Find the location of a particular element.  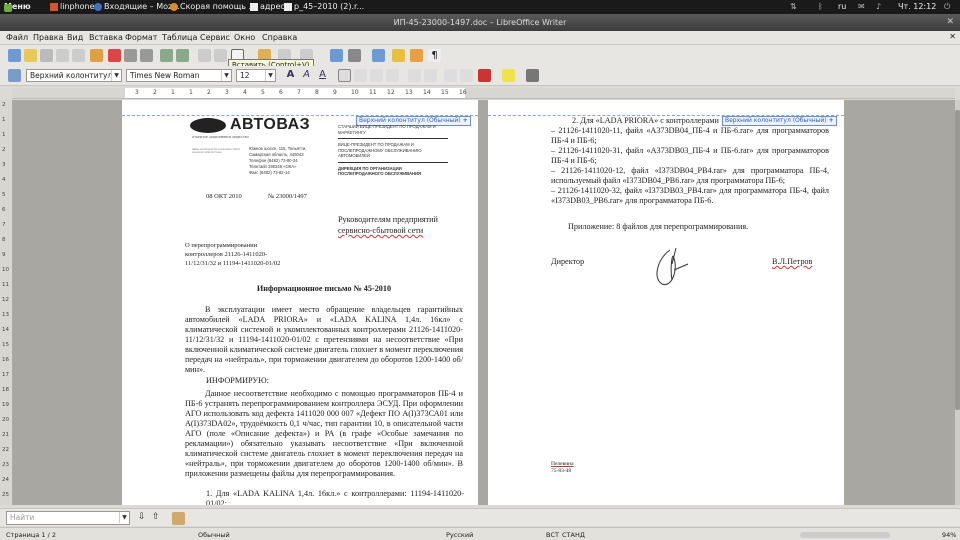

menu-view: Вид is located at coordinates (75, 37).